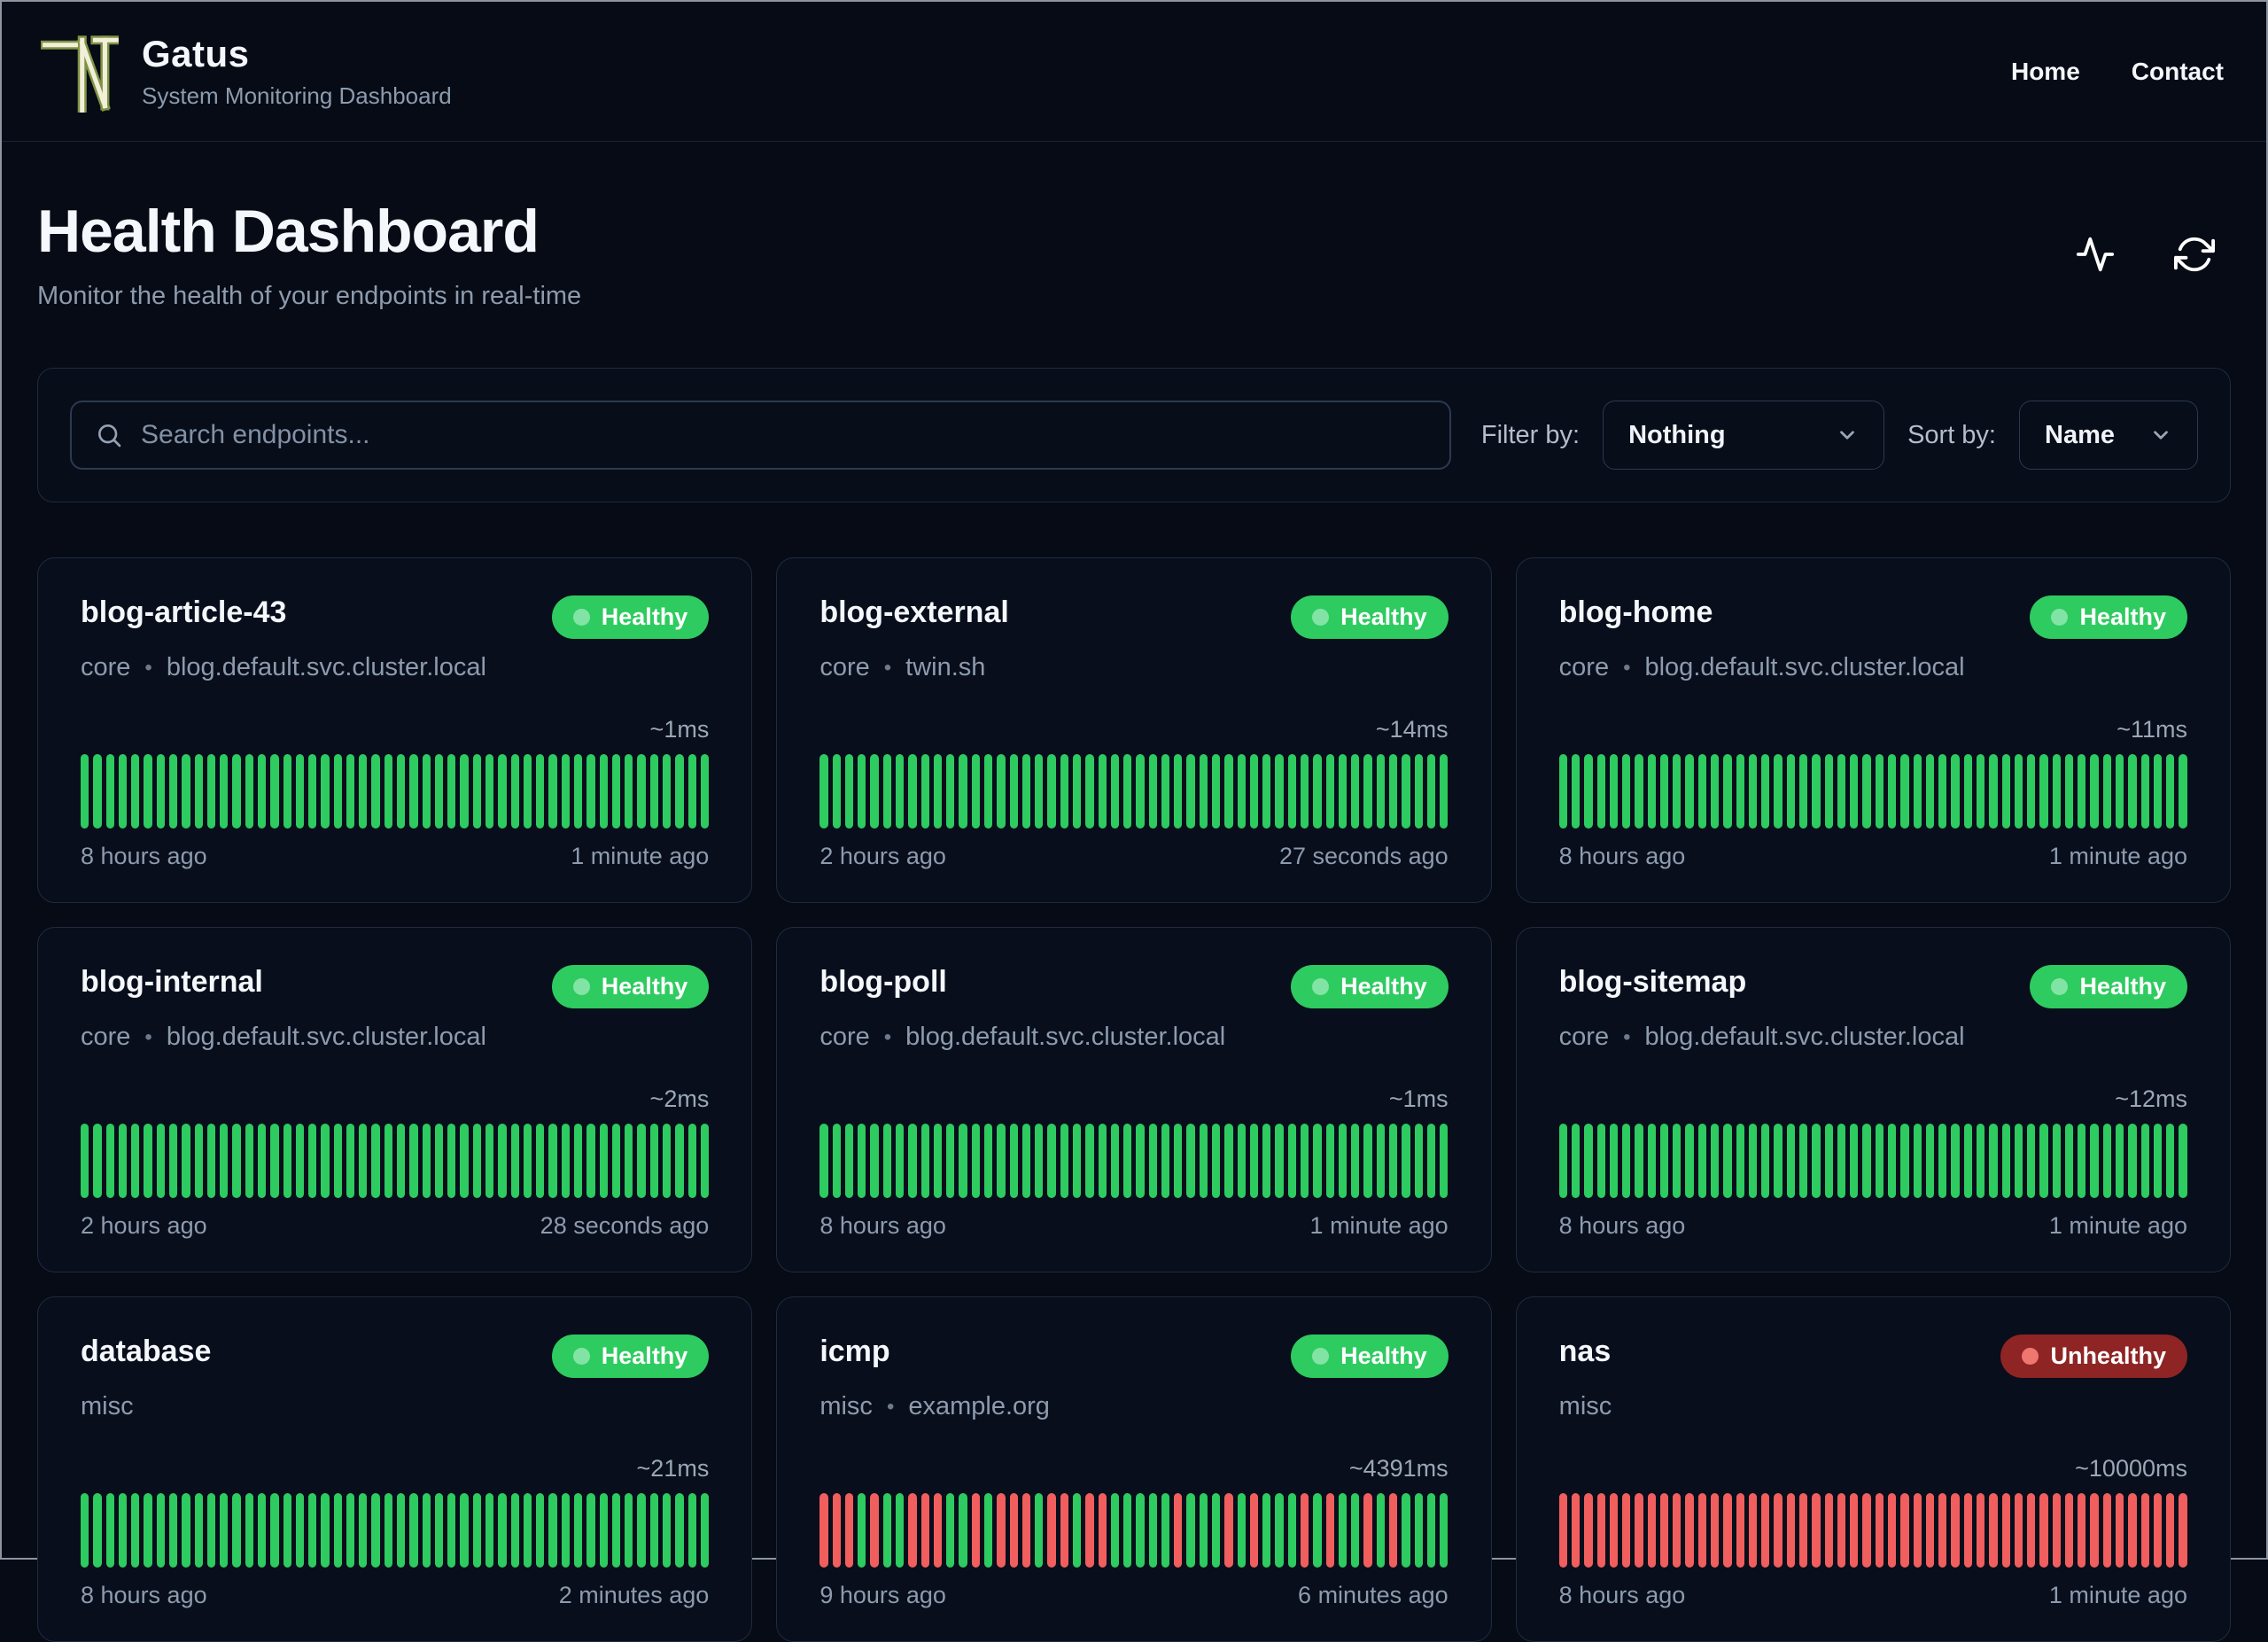  Describe the element at coordinates (2194, 254) in the screenshot. I see `refresh-icon` at that location.